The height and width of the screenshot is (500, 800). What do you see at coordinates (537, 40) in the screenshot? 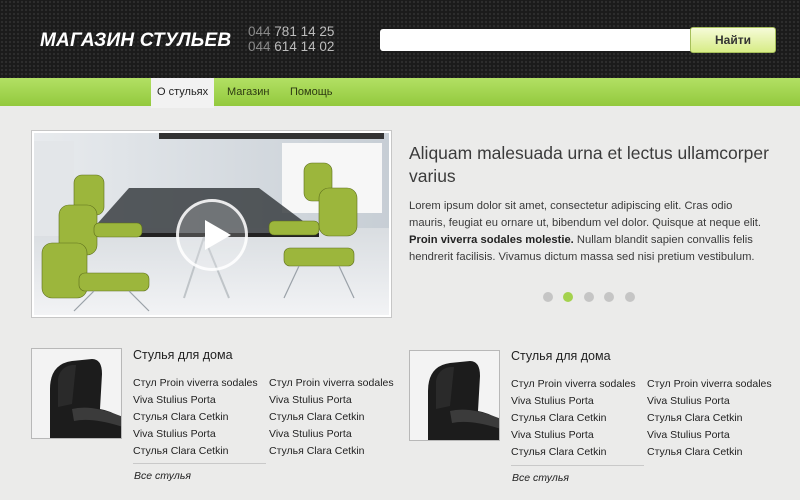
I see `search-input` at bounding box center [537, 40].